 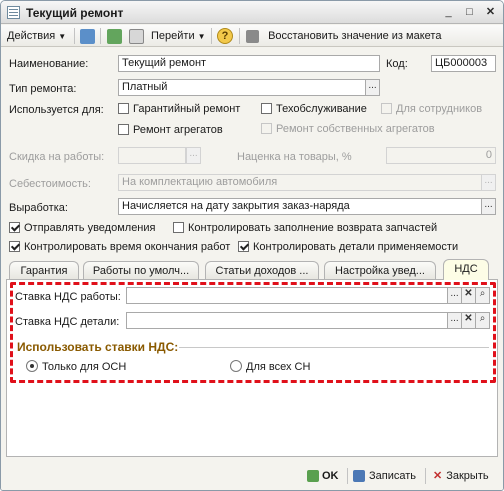 I want to click on minimize-icon: _, so click(x=448, y=12).